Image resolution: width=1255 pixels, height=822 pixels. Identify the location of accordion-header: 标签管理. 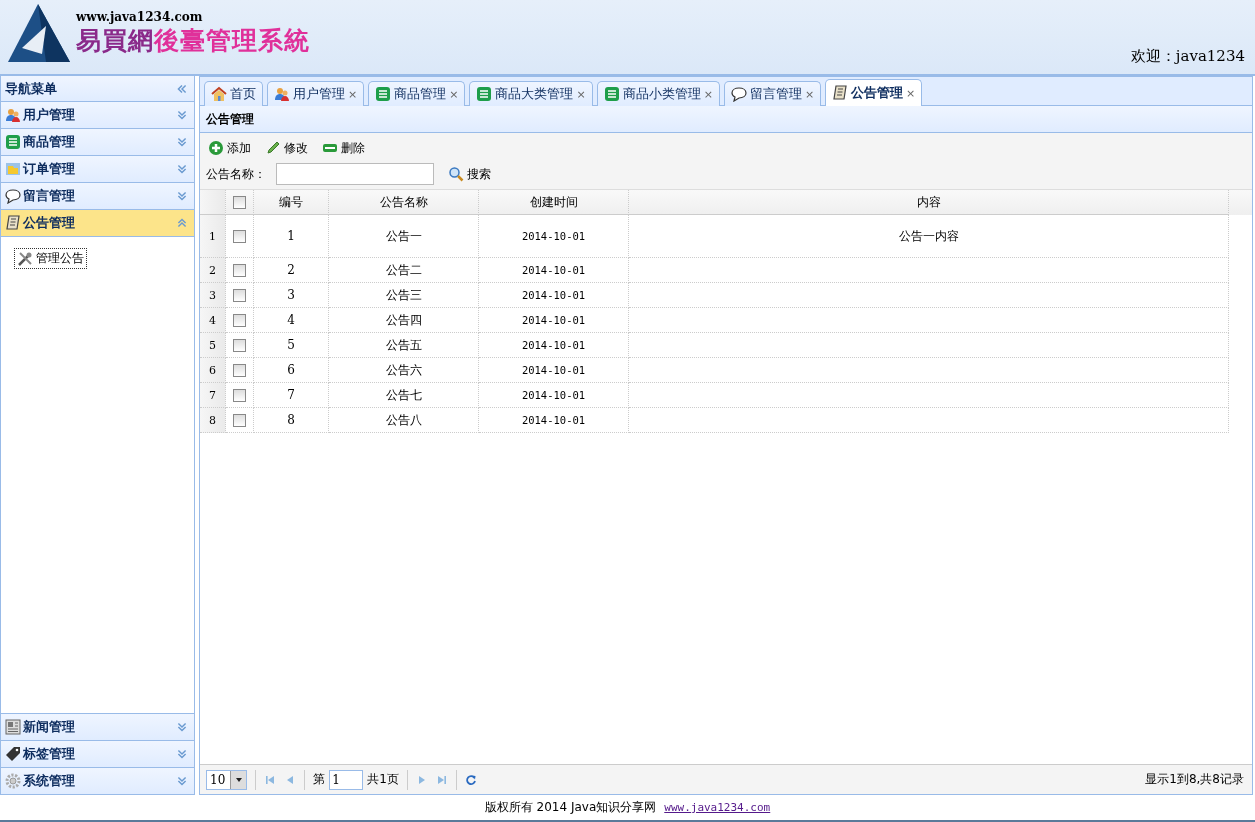
(97, 754).